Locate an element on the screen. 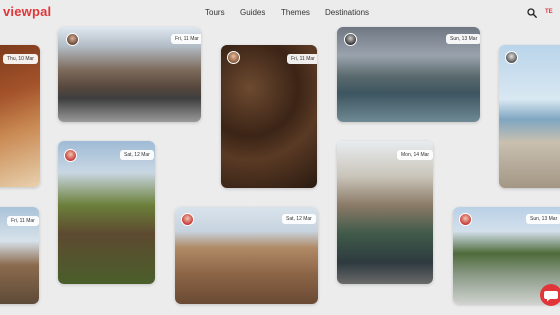 Image resolution: width=560 pixels, height=315 pixels. nav-destinations: Destinations is located at coordinates (347, 12).